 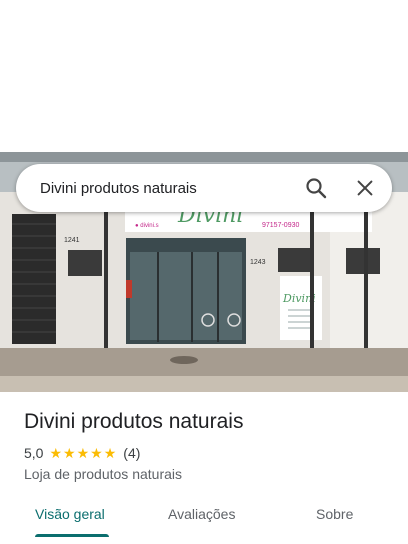 I want to click on house-number-right: 1243, so click(x=258, y=262).